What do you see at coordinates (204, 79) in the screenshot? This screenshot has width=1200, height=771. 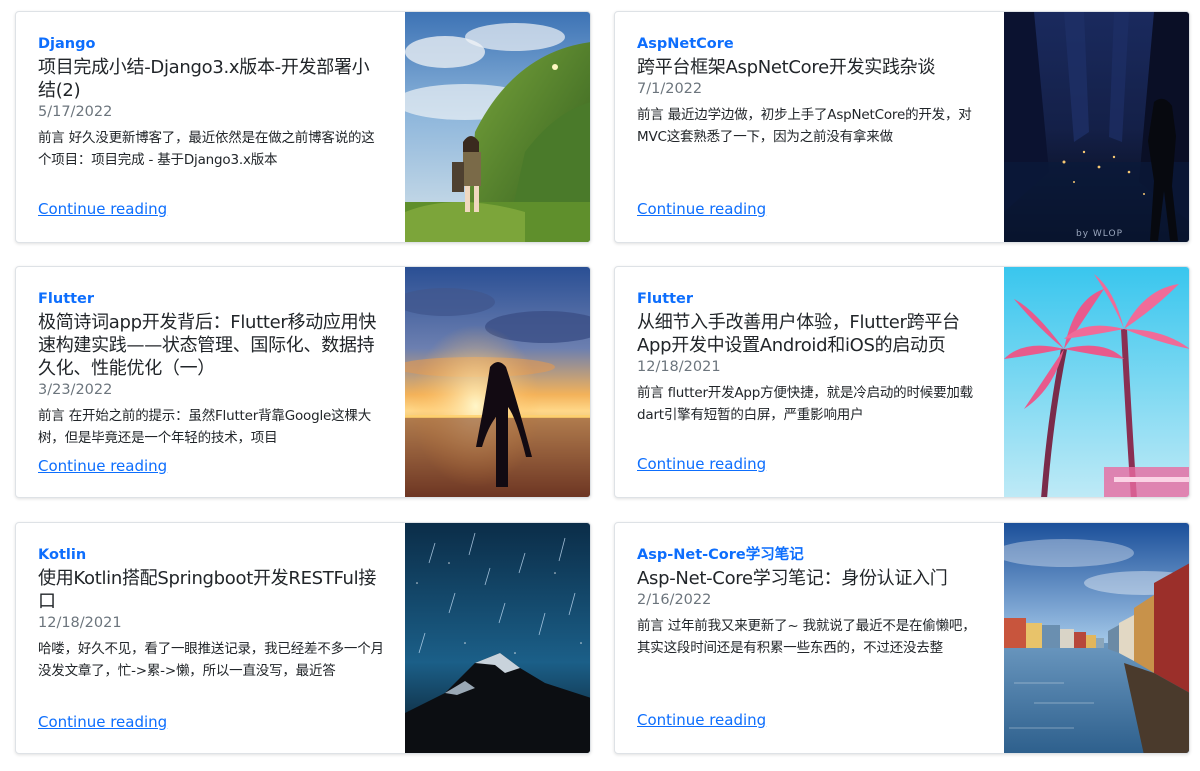 I see `post-title: 项目完成小结-Django3.x版本-开发部署小结(2)` at bounding box center [204, 79].